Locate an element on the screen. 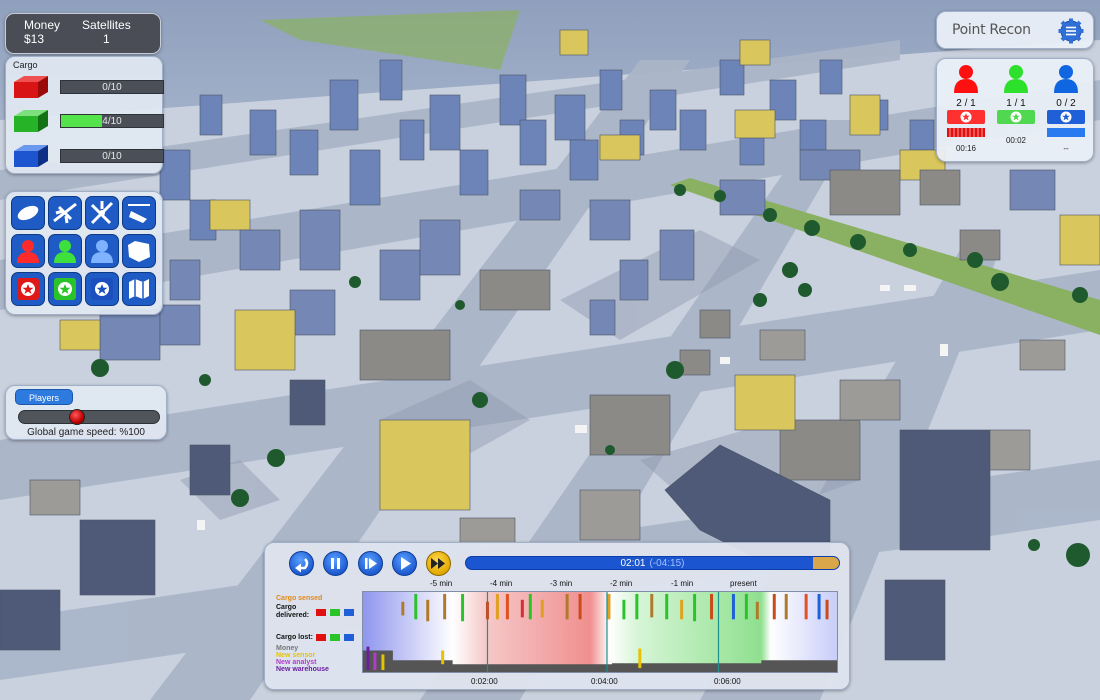  red-flag is located at coordinates (966, 117).